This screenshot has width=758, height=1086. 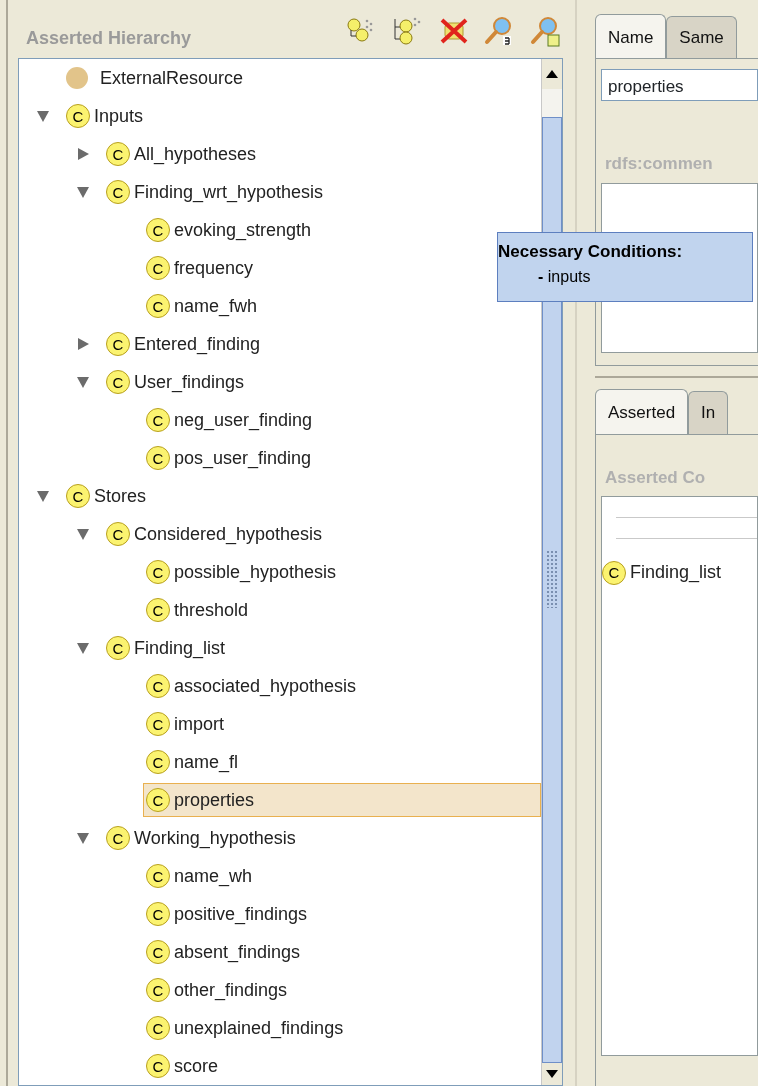 I want to click on item-label: properties, so click(x=214, y=800).